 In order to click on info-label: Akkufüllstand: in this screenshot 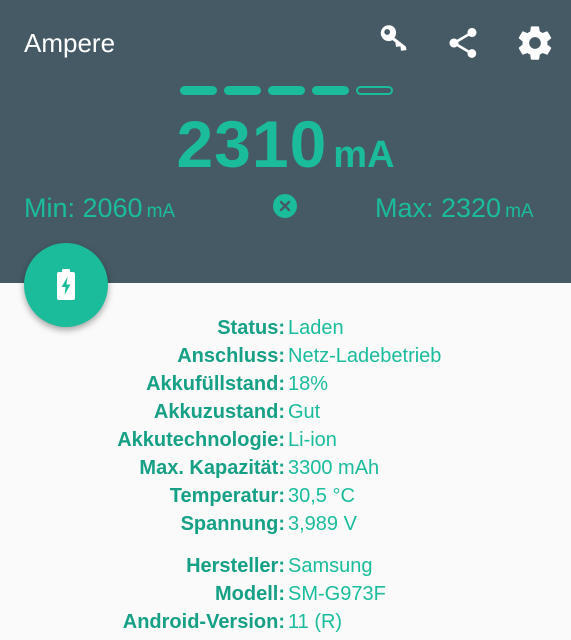, I will do `click(215, 384)`.